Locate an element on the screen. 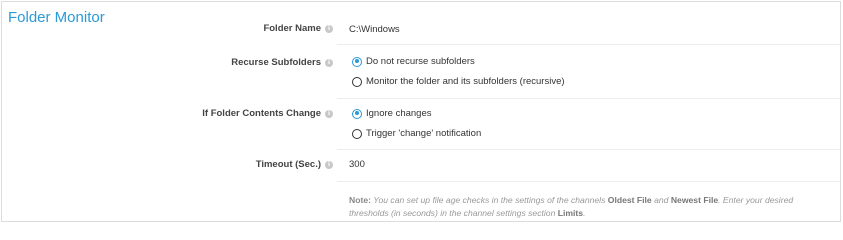 The image size is (843, 240). contents-change-label: If Folder Contents Change is located at coordinates (261, 113).